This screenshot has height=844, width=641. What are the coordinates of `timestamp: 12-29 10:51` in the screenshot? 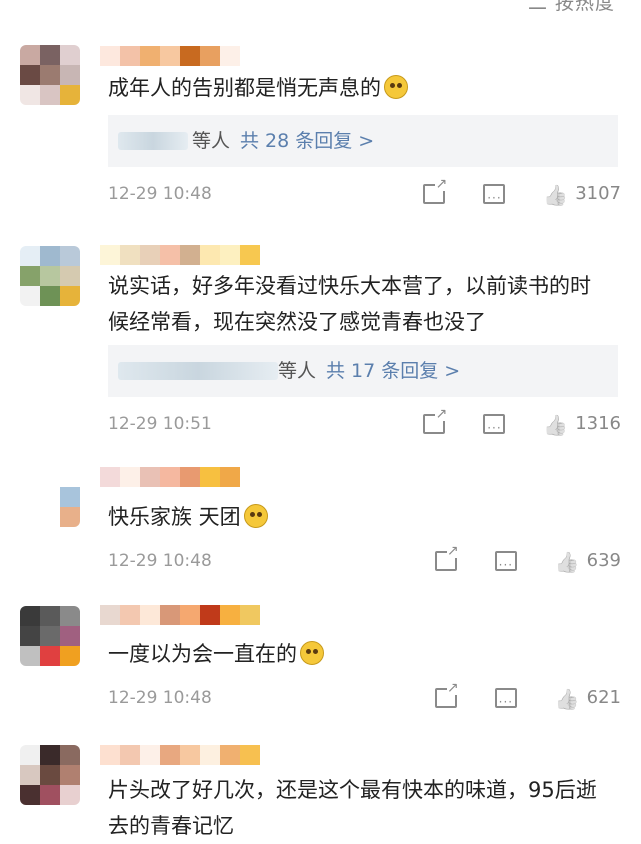 It's located at (160, 424).